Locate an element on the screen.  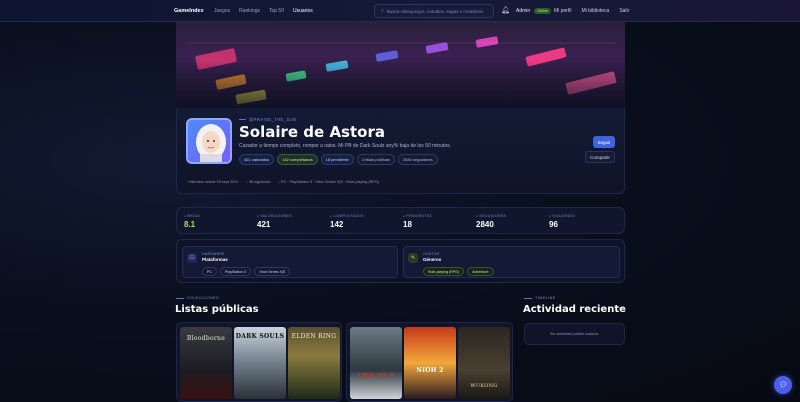
platform-tag: PlayStation 5 is located at coordinates (236, 271).